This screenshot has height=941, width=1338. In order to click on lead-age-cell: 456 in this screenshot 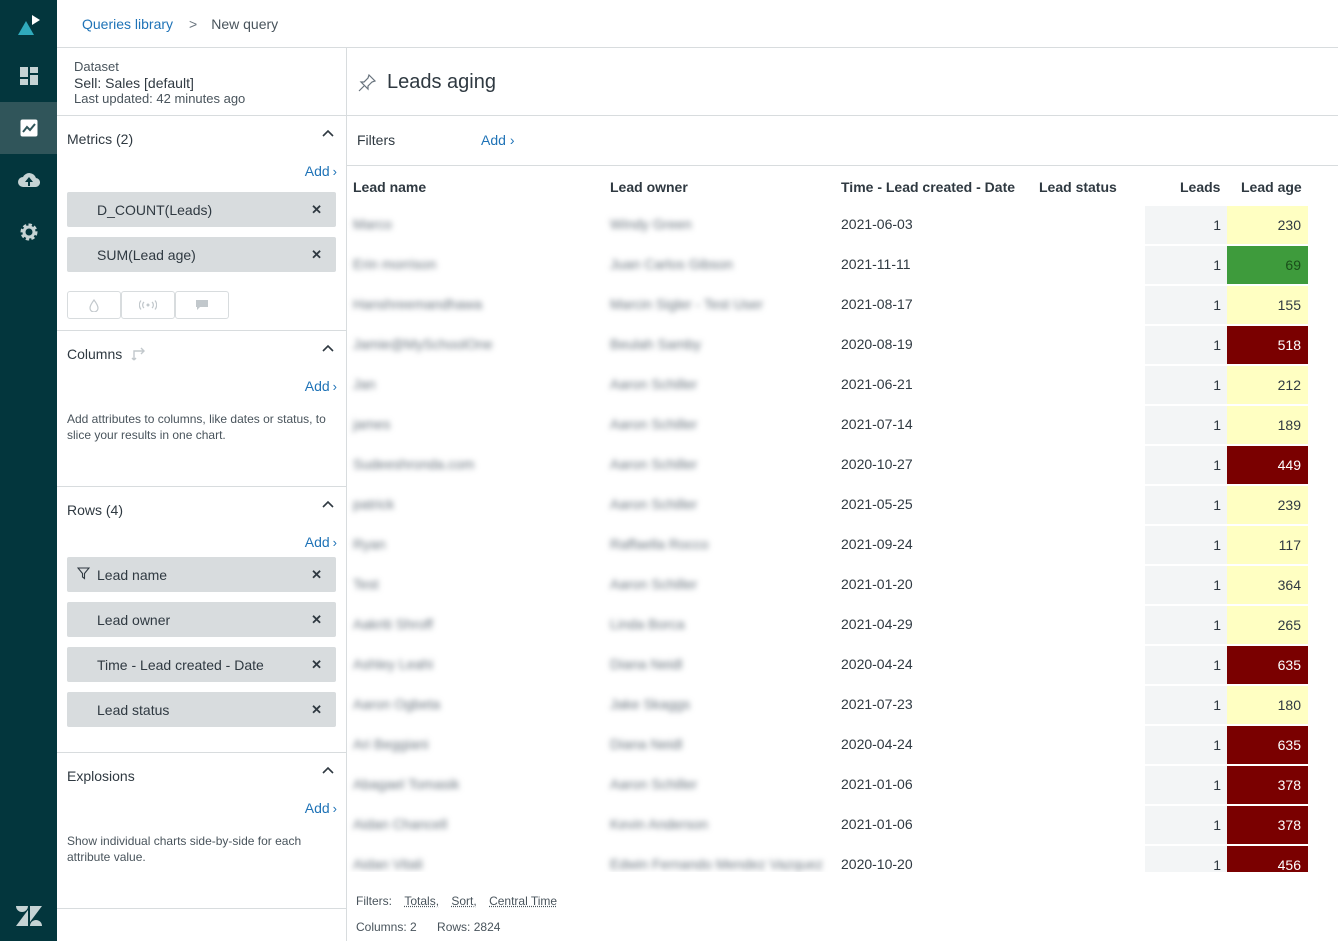, I will do `click(1267, 859)`.